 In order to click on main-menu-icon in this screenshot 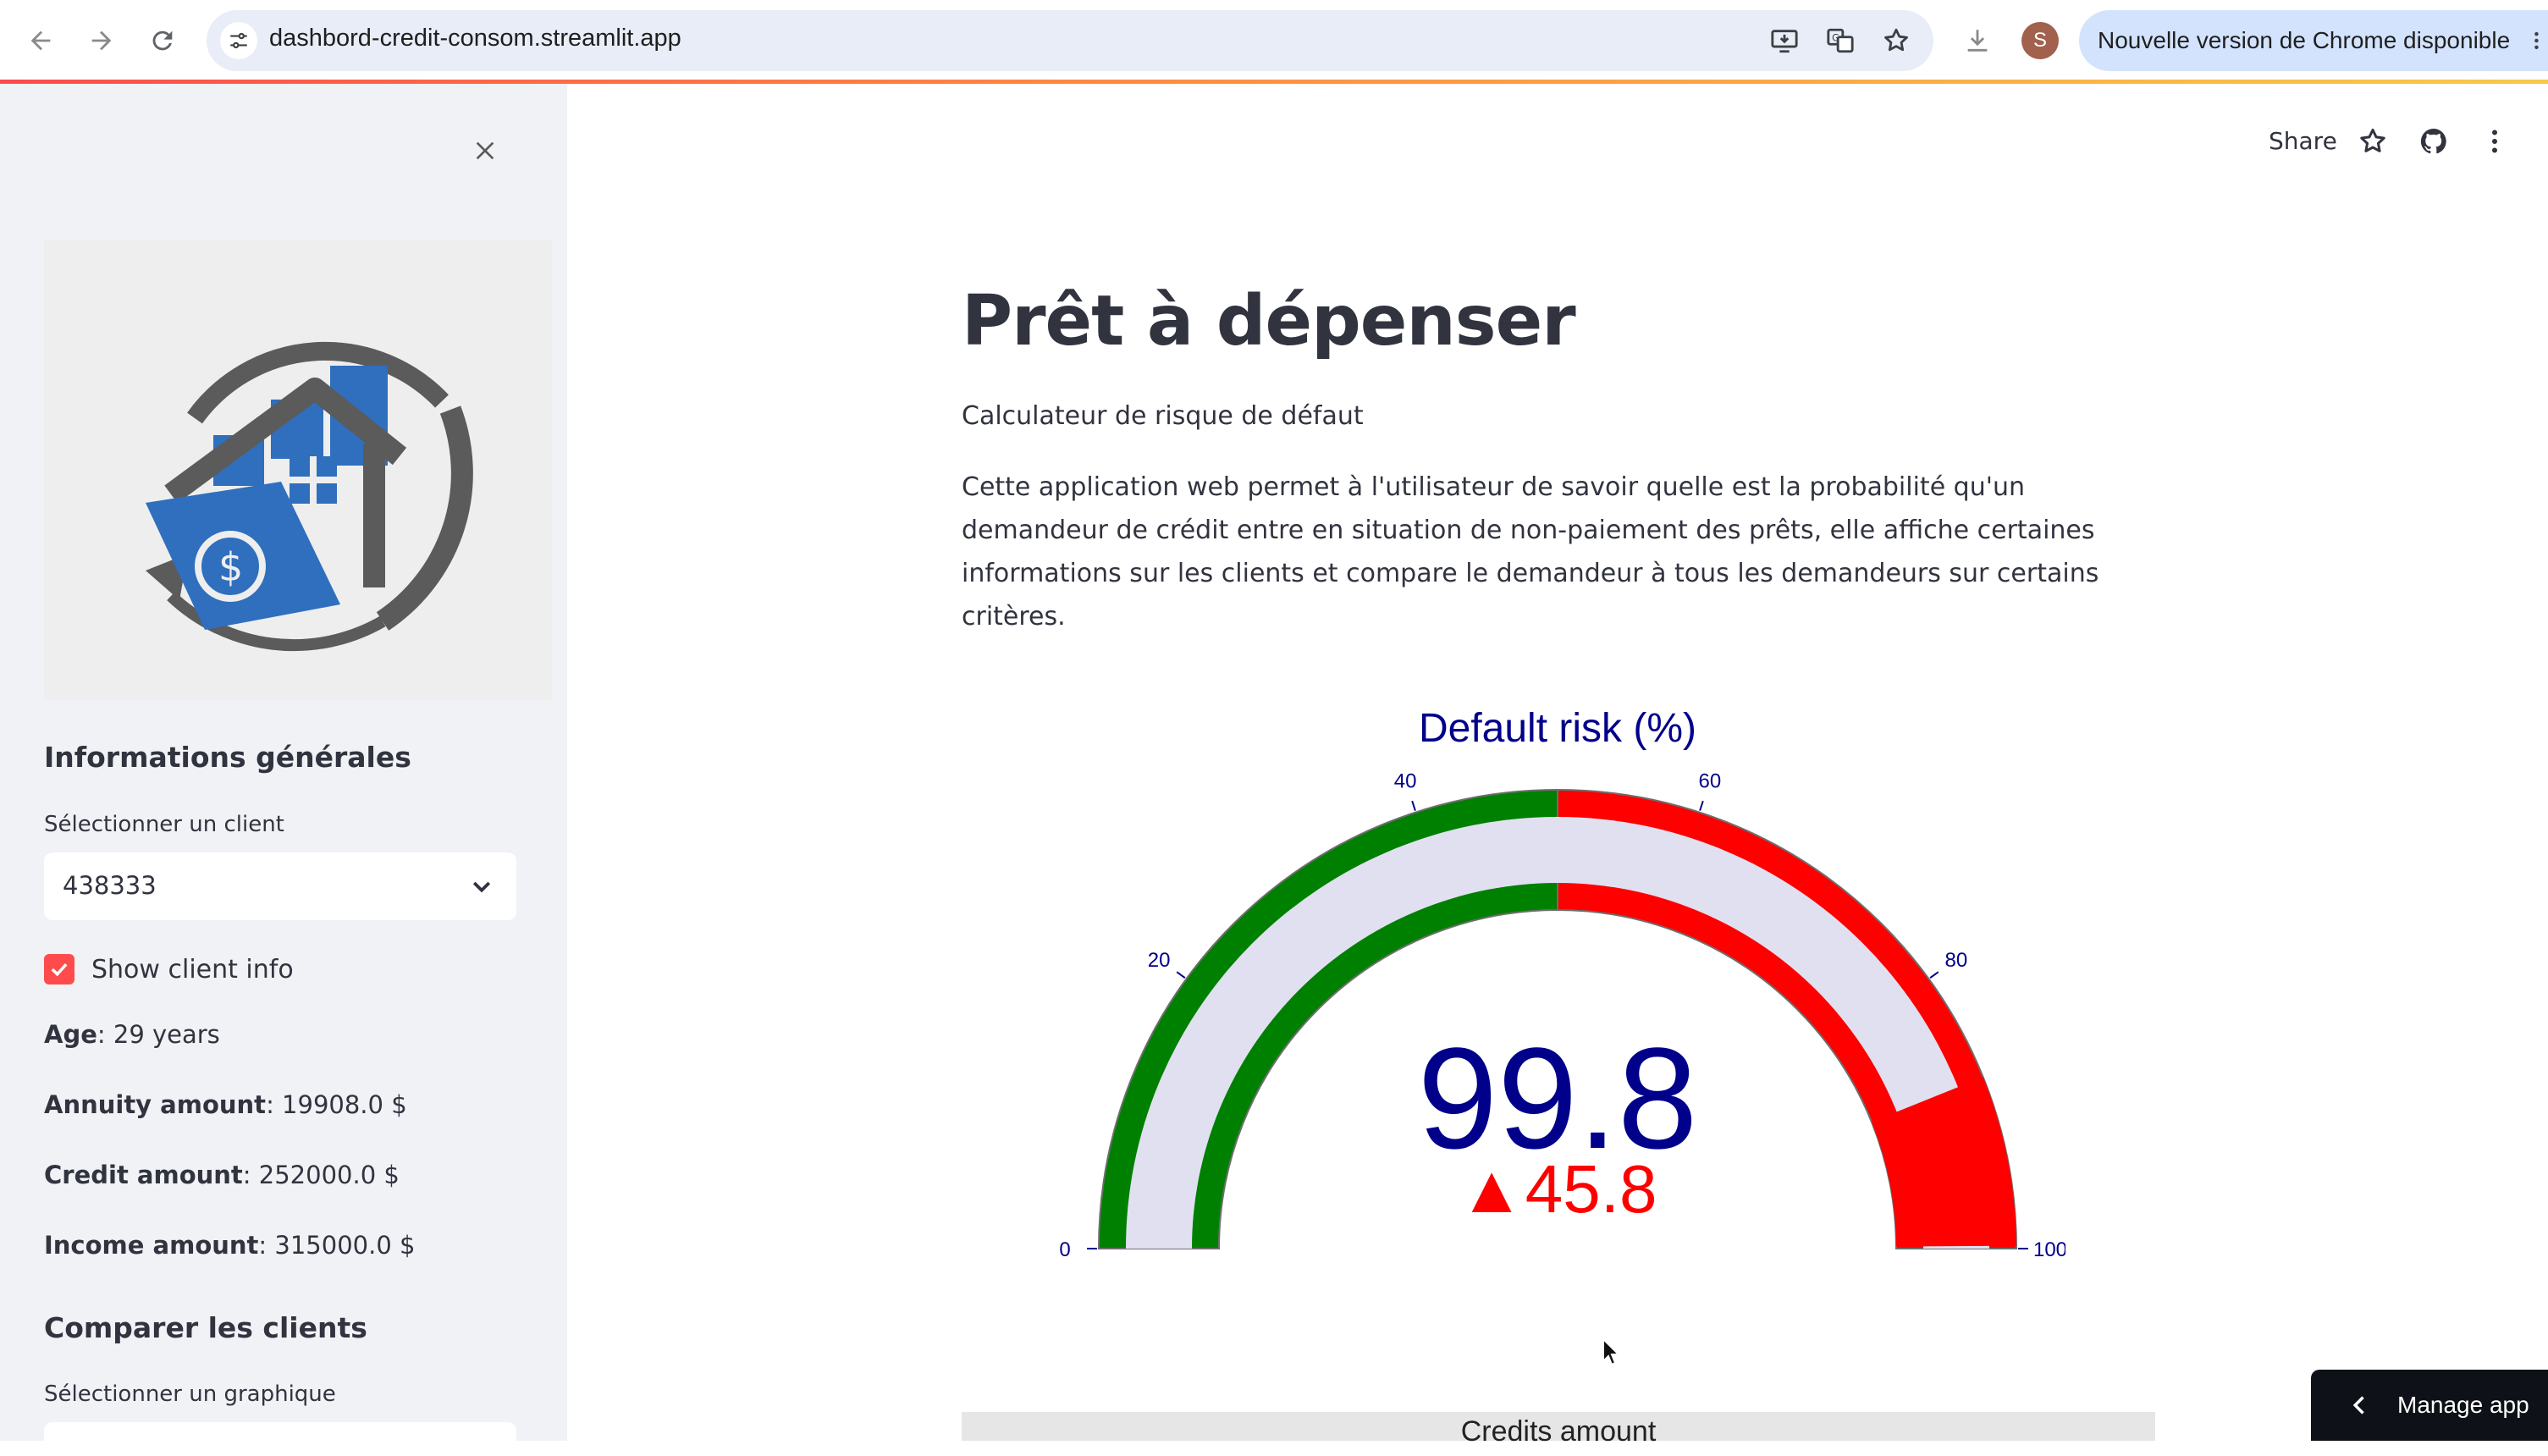, I will do `click(2494, 141)`.